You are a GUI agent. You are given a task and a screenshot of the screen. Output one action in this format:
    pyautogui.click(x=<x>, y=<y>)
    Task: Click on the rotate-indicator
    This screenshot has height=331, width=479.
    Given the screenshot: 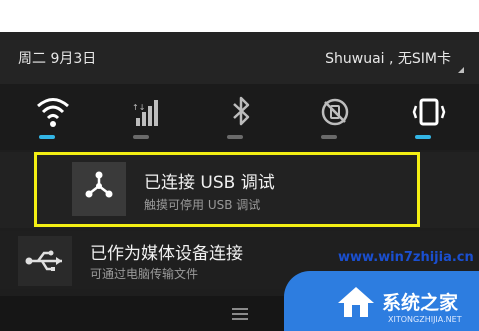 What is the action you would take?
    pyautogui.click(x=329, y=137)
    